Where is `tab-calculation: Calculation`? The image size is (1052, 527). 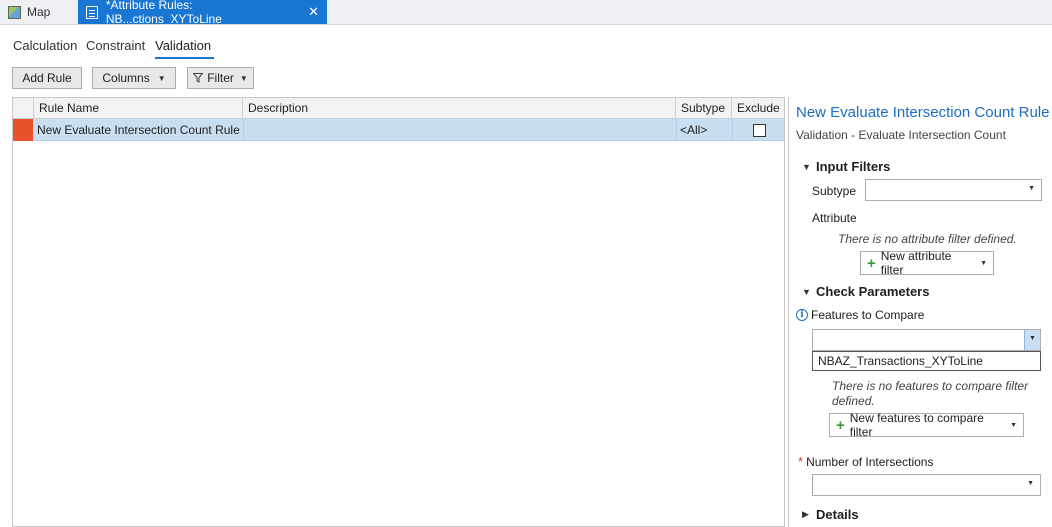
tab-calculation: Calculation is located at coordinates (45, 45).